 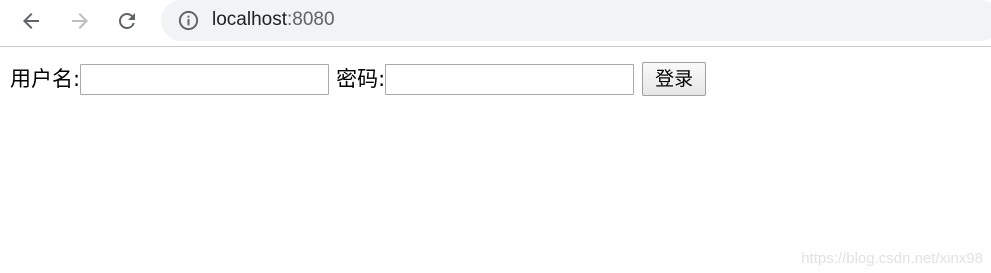 What do you see at coordinates (45, 79) in the screenshot?
I see `username-label: 用户名:` at bounding box center [45, 79].